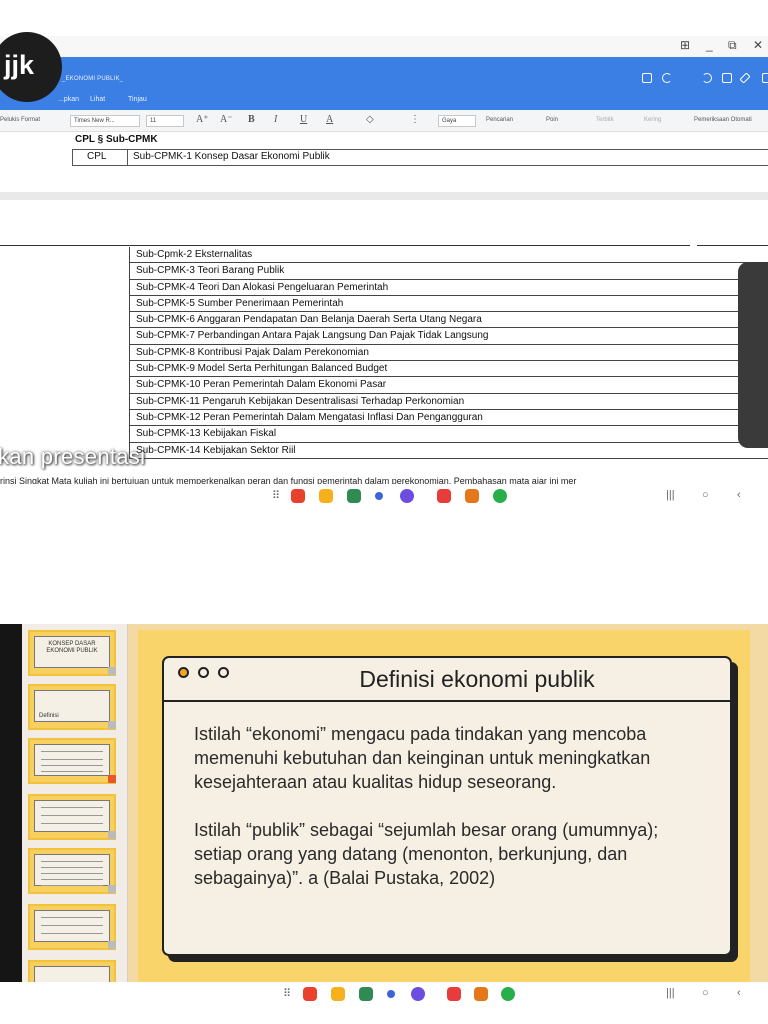 The width and height of the screenshot is (768, 1024). Describe the element at coordinates (165, 121) in the screenshot. I see `font-size-select: 11` at that location.